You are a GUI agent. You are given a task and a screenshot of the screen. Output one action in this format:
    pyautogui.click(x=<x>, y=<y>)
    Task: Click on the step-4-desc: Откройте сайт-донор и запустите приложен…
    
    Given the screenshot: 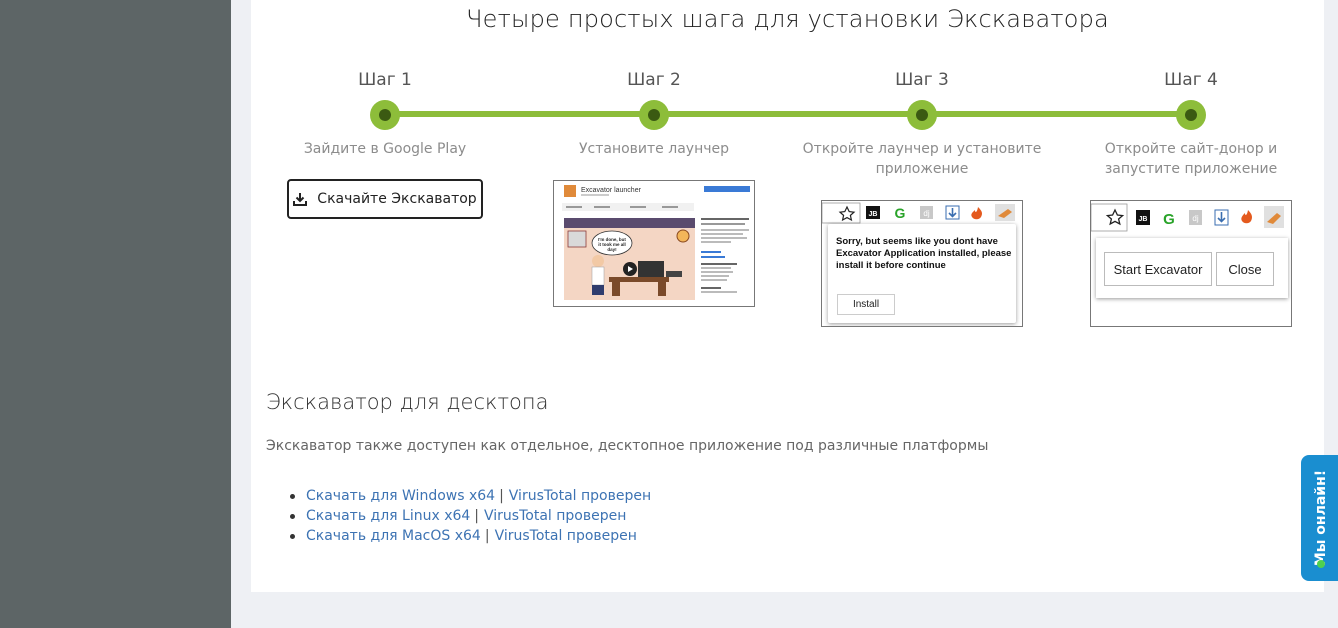 What is the action you would take?
    pyautogui.click(x=1191, y=159)
    